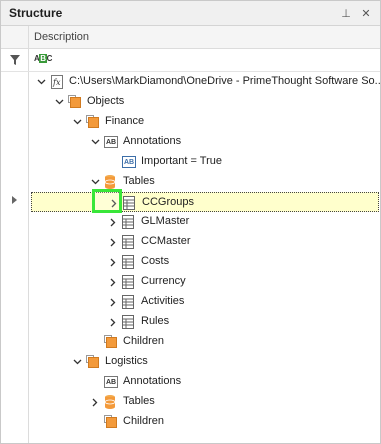  Describe the element at coordinates (15, 257) in the screenshot. I see `row-indicator-gutter` at that location.